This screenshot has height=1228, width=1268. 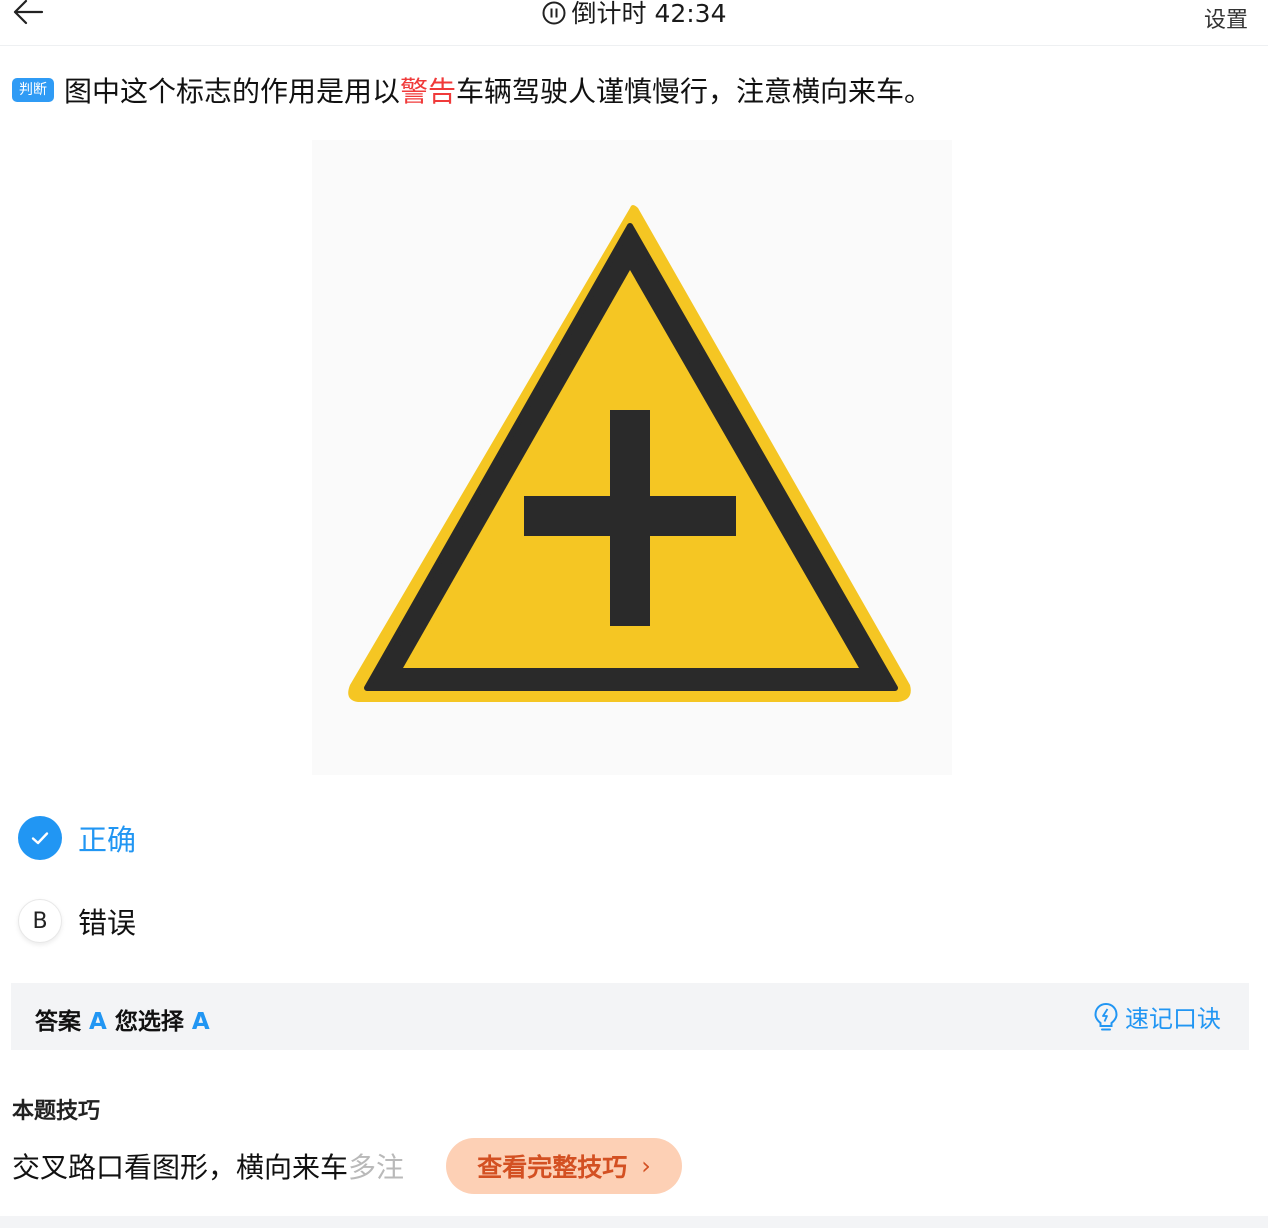 I want to click on choice-value: A, so click(x=200, y=1022).